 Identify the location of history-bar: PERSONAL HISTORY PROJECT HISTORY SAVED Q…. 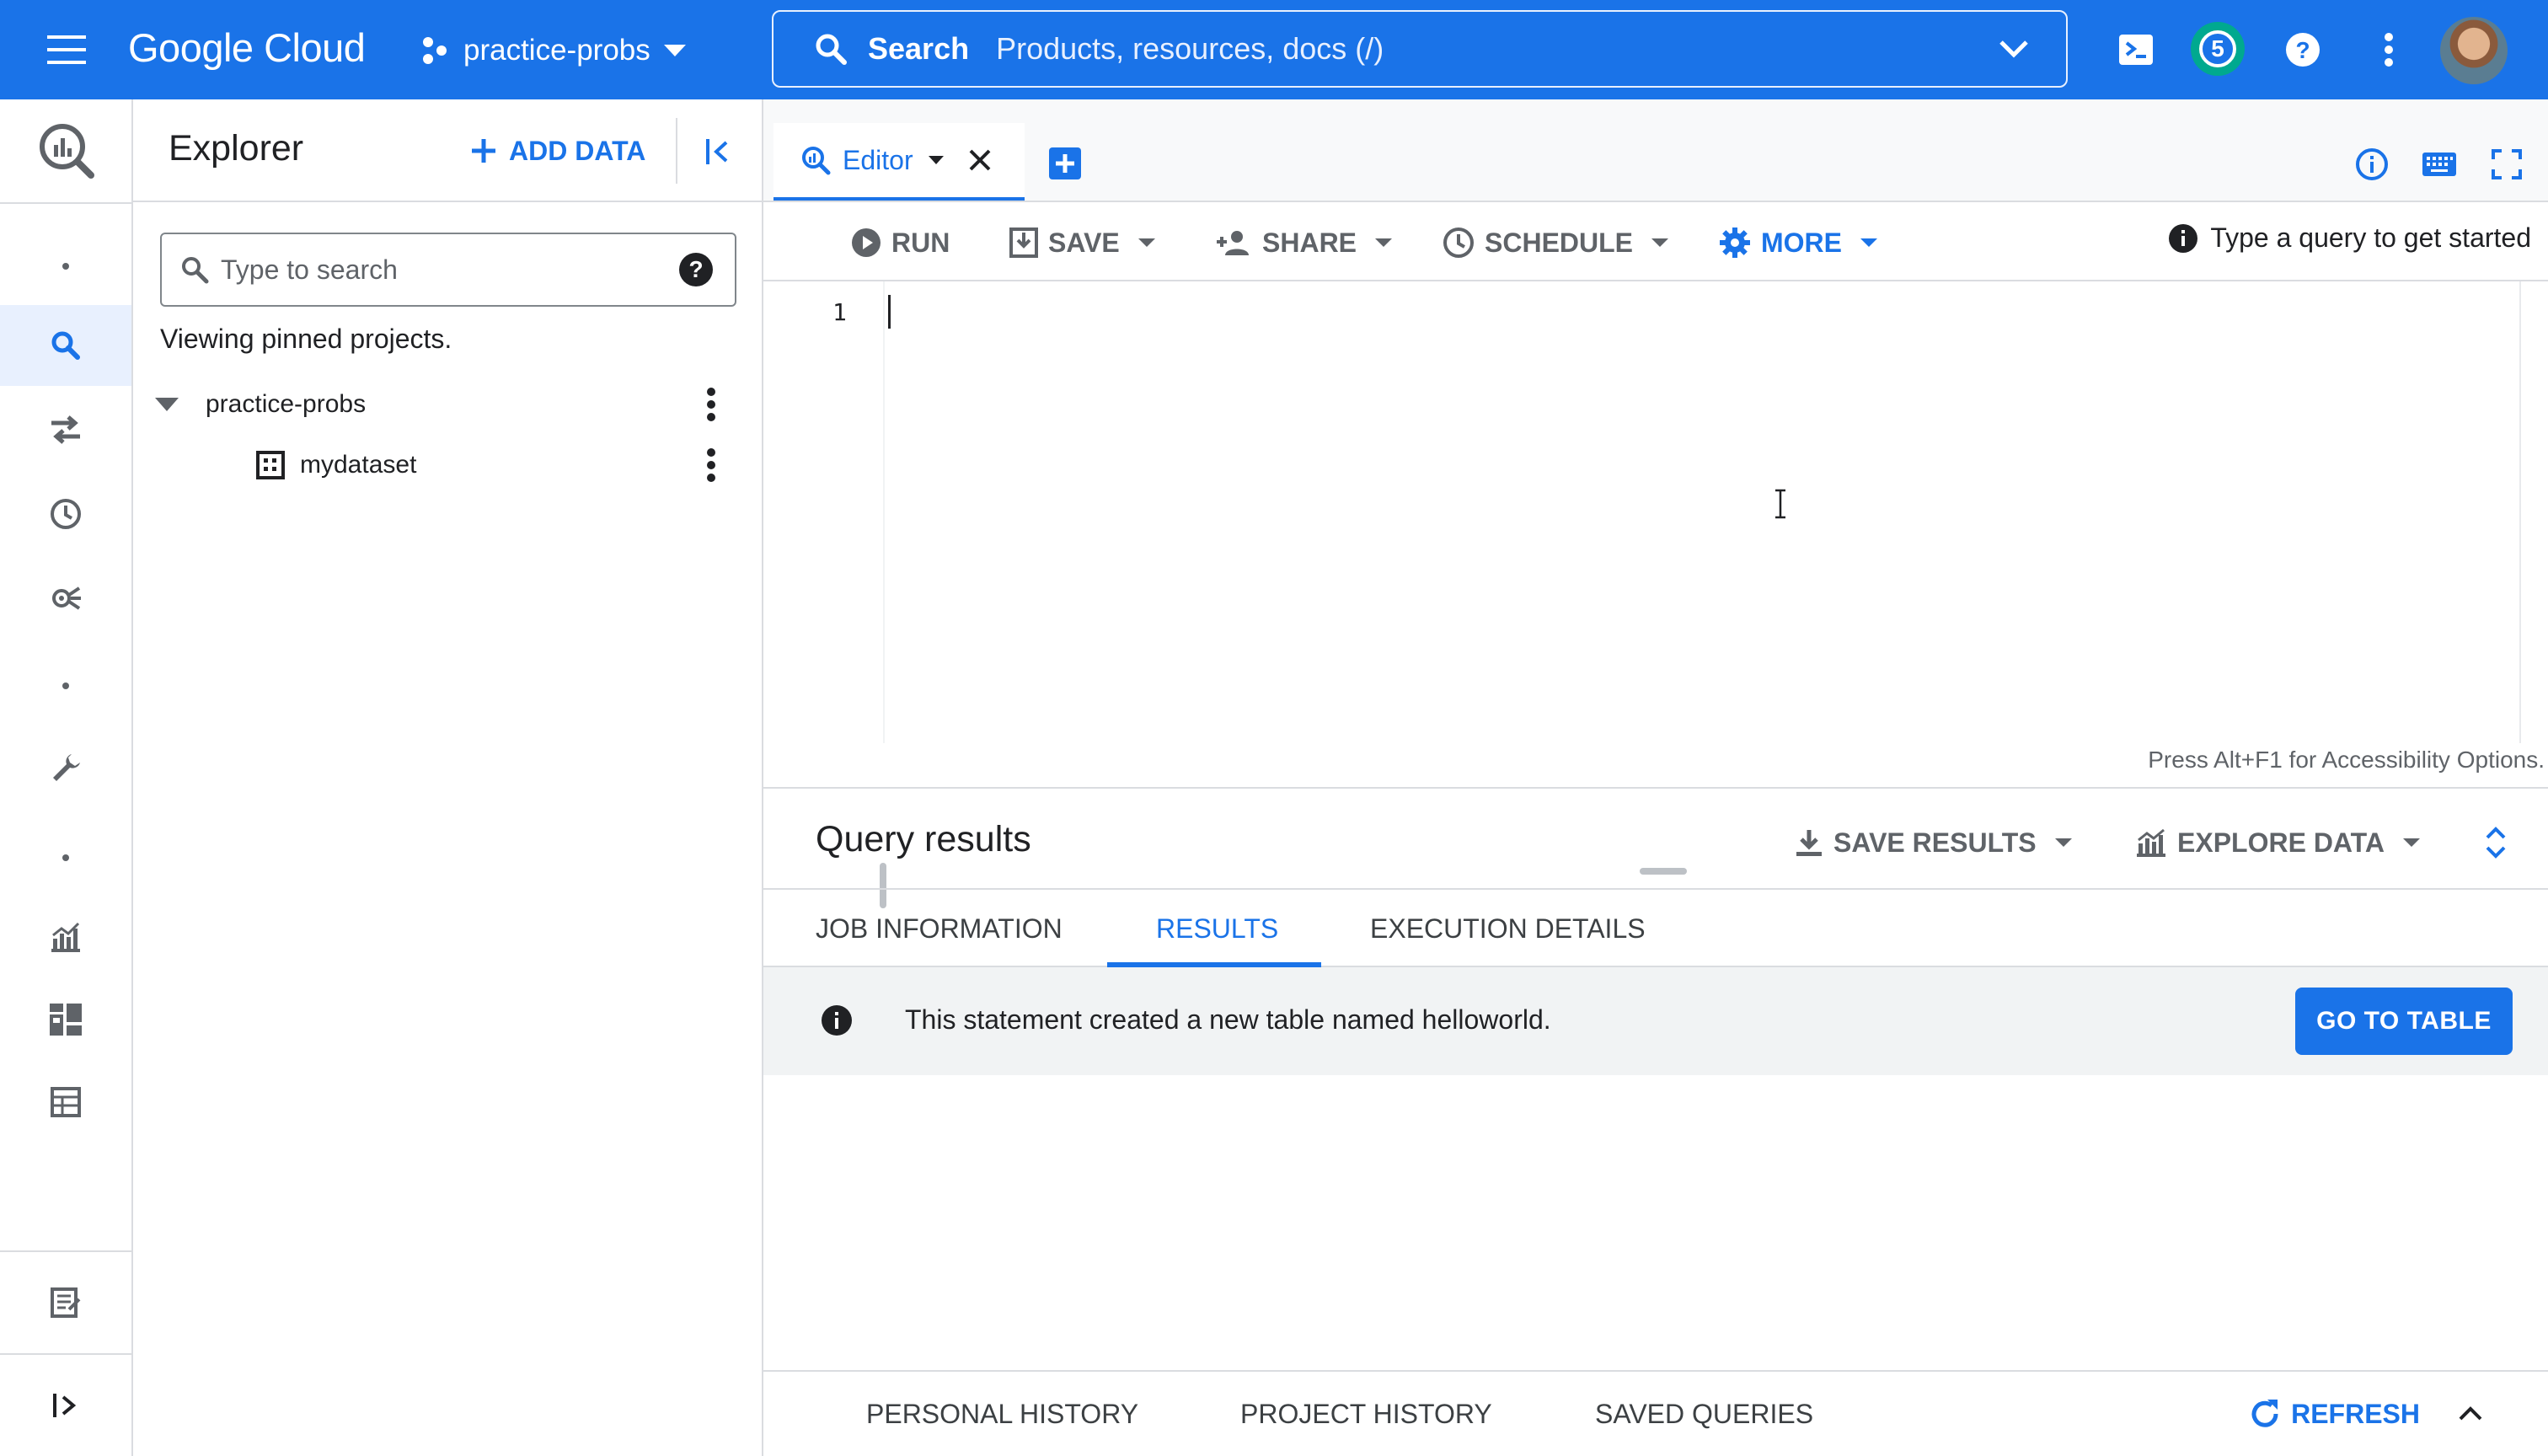
(1655, 1413).